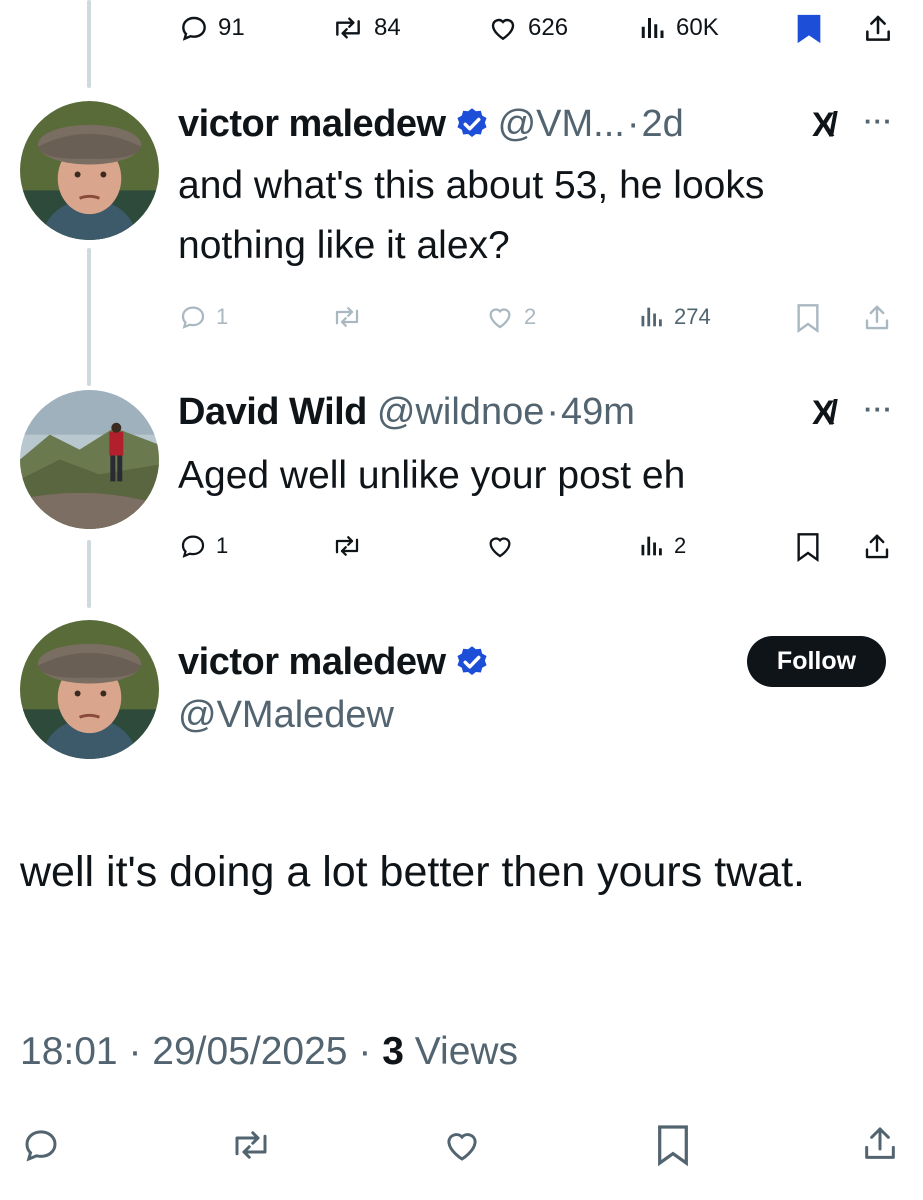  What do you see at coordinates (249, 1051) in the screenshot?
I see `main-date: 29/05/2025` at bounding box center [249, 1051].